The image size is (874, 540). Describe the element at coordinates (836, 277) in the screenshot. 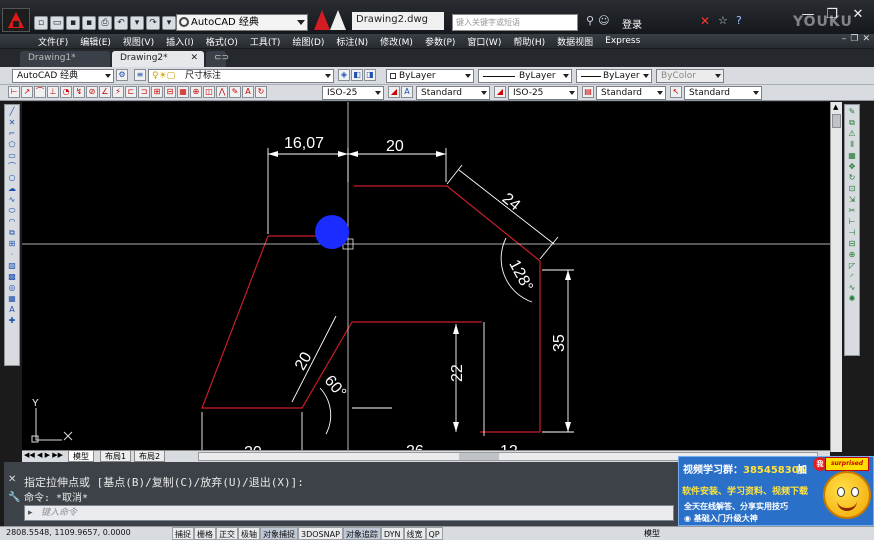

I see `vertical-scrollbar: ▲` at that location.